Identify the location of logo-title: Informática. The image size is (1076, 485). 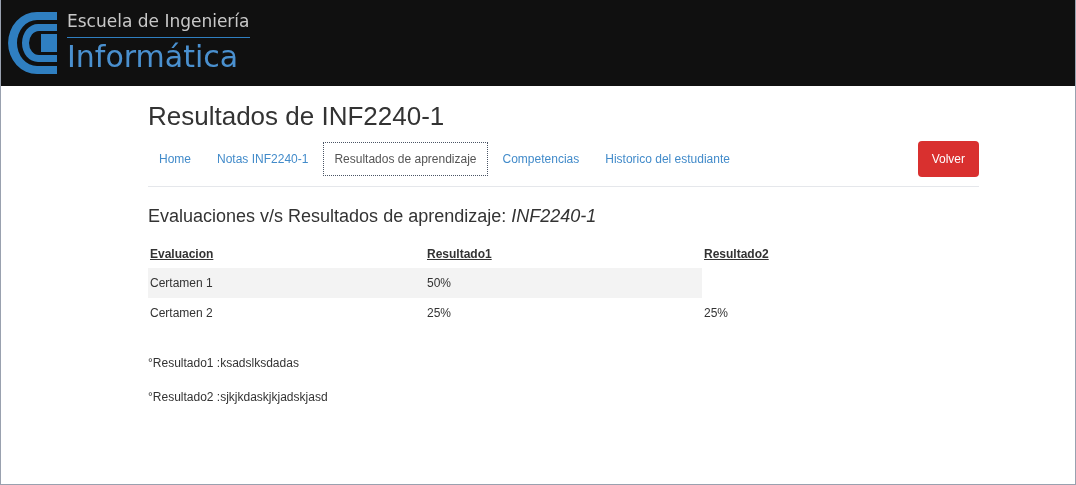
(153, 56).